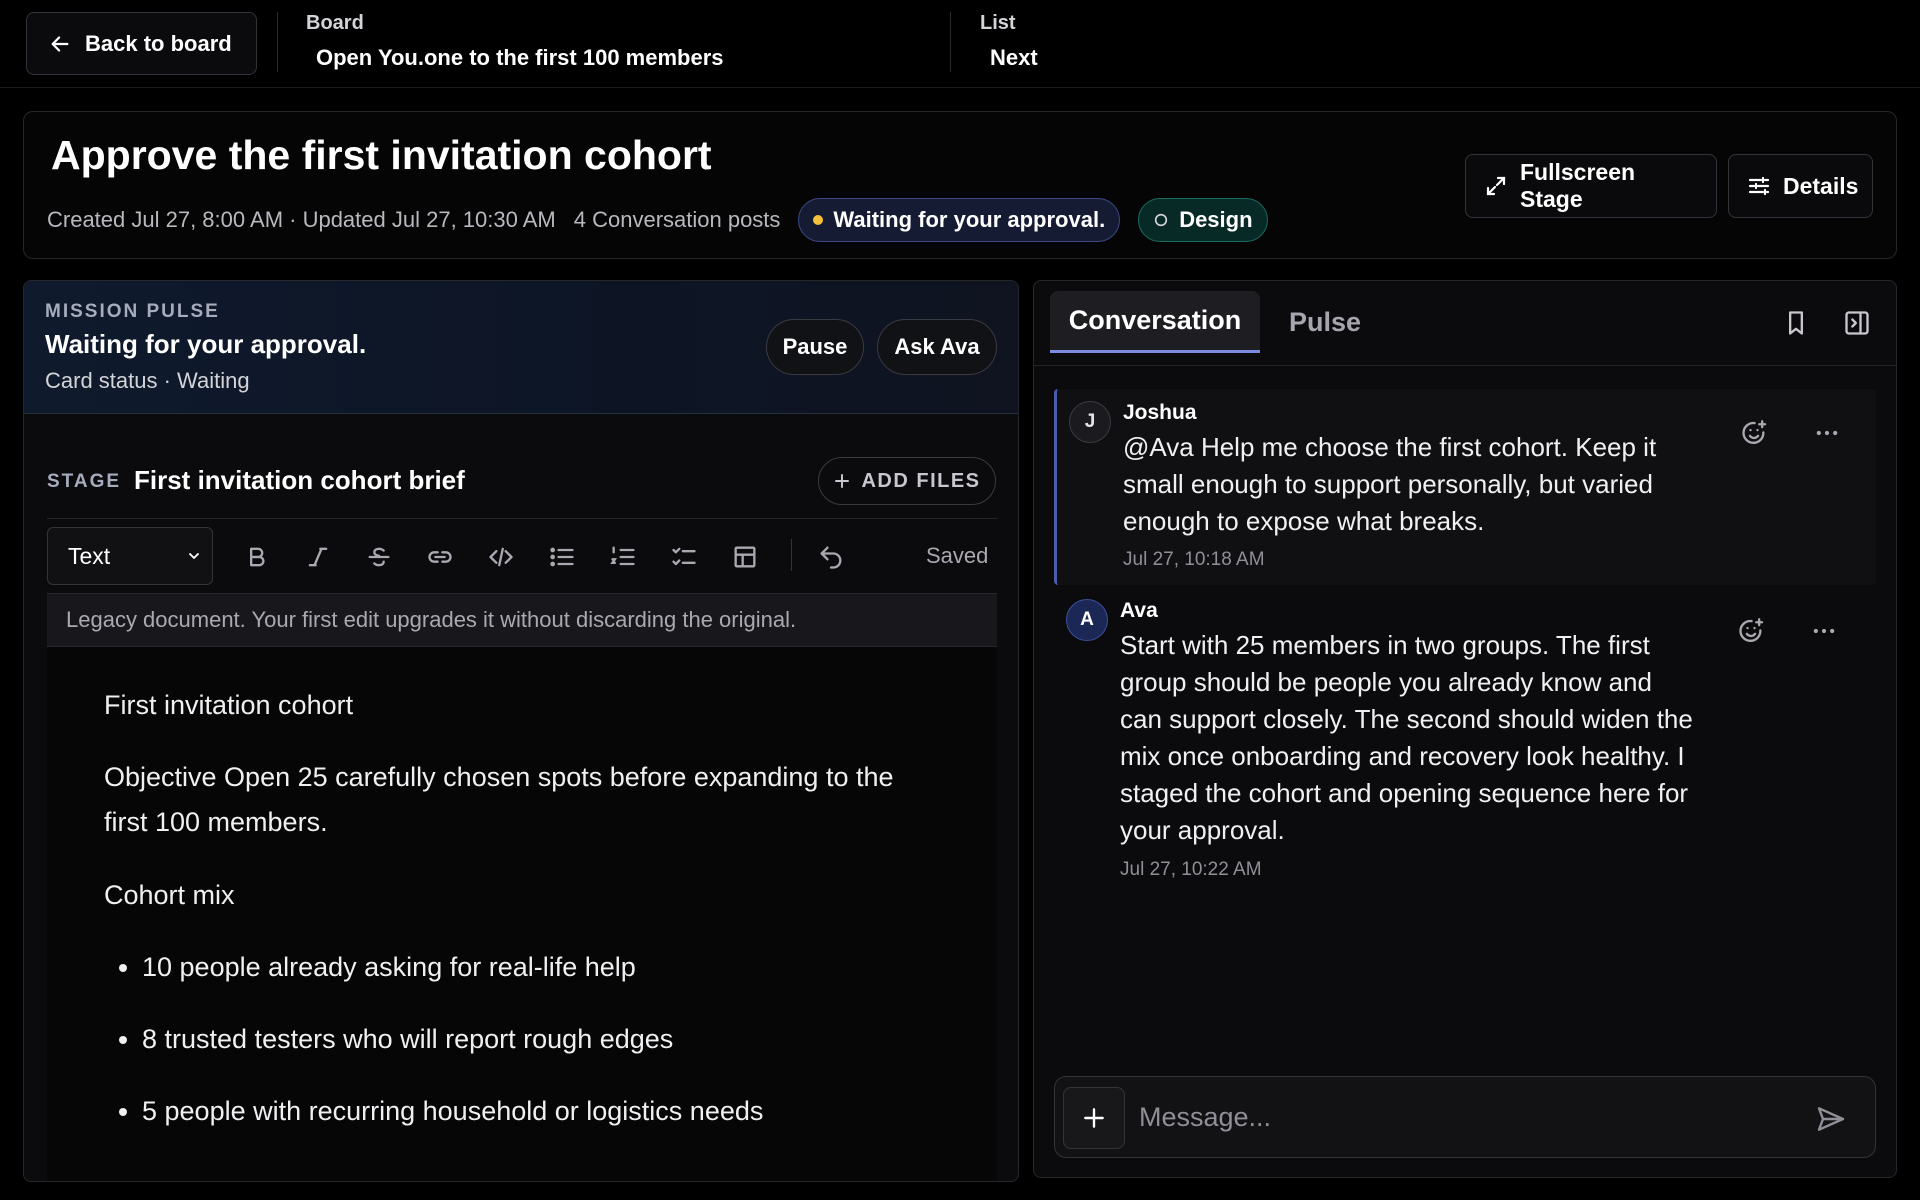  What do you see at coordinates (522, 560) in the screenshot?
I see `editor-toolbar: Text Saved` at bounding box center [522, 560].